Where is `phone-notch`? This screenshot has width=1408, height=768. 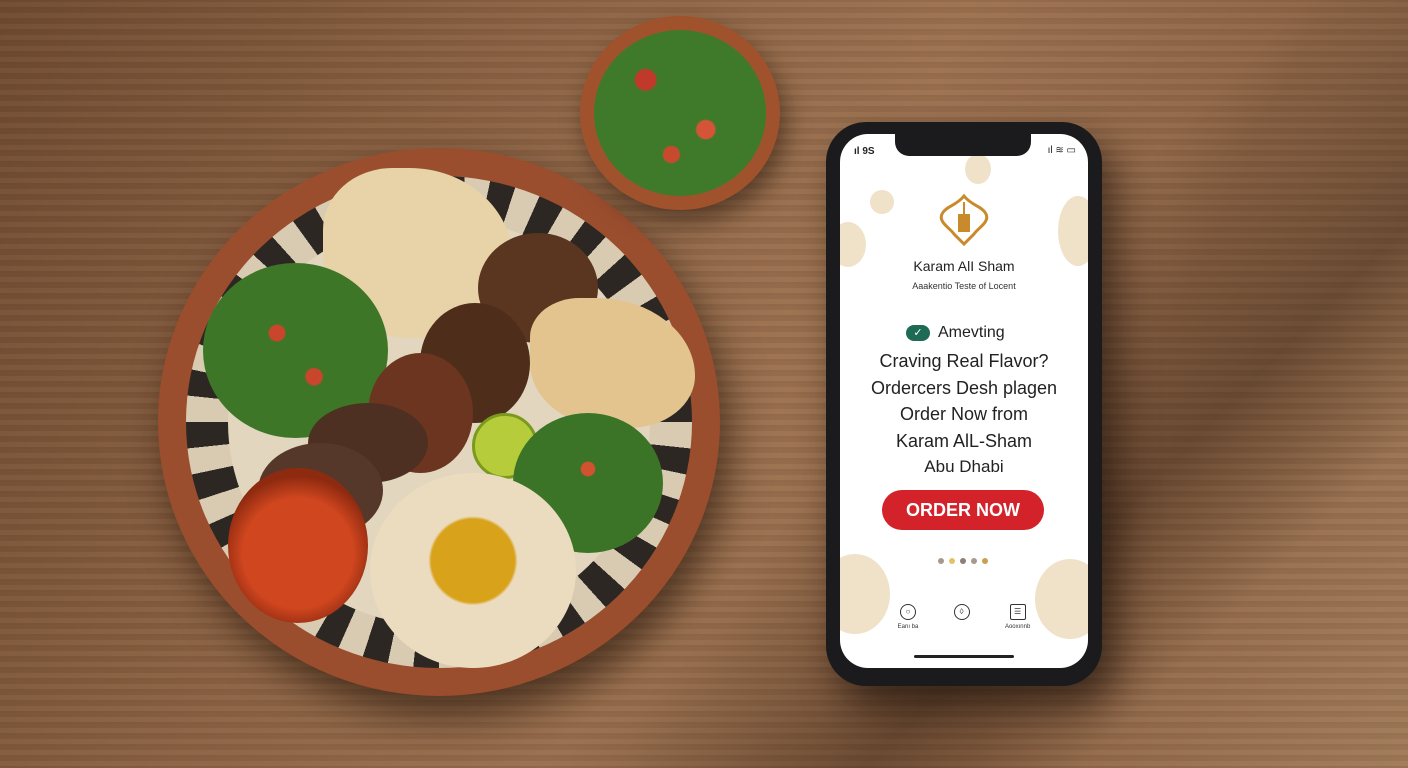
phone-notch is located at coordinates (963, 145).